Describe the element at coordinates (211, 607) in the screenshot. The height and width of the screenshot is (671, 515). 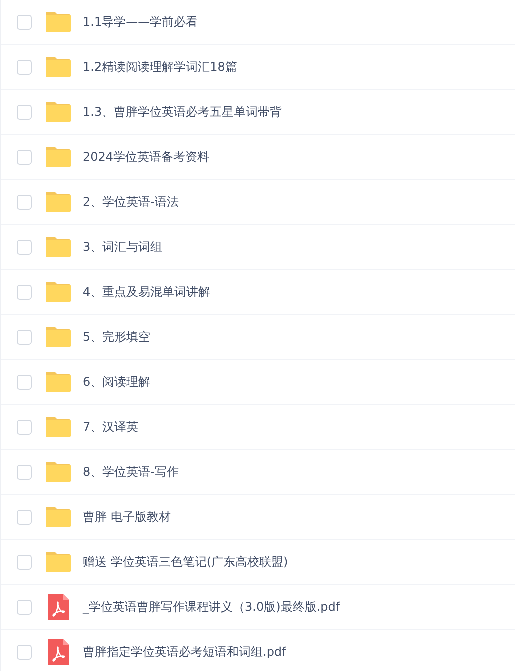
I see `file-name: _学位英语曹胖写作课程讲义（3.0版)最终版.pdf` at that location.